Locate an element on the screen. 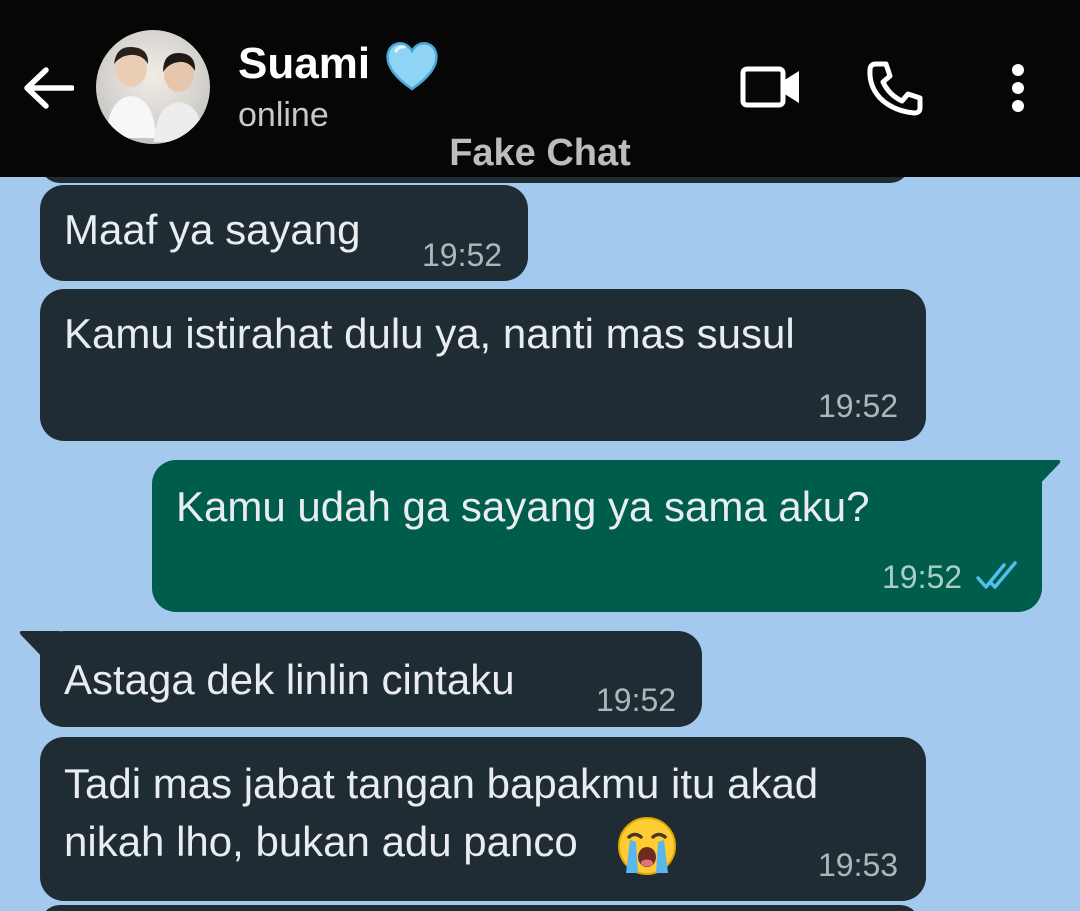 Image resolution: width=1080 pixels, height=911 pixels. message-text: Kamu udah ga sayang ya sama aku? is located at coordinates (523, 506).